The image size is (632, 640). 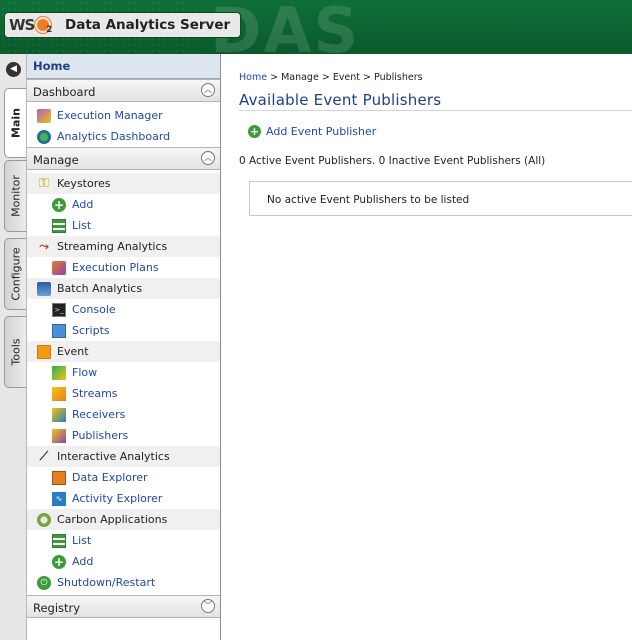 I want to click on breadcrumb-event: Event, so click(x=346, y=77).